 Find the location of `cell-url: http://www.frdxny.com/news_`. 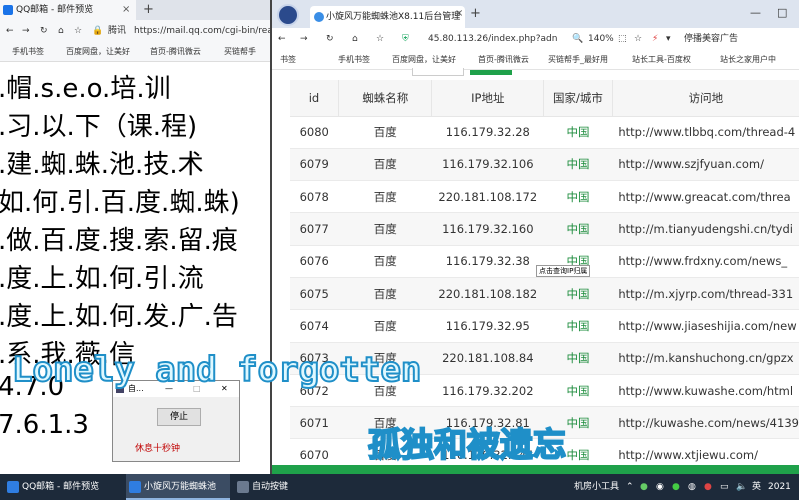

cell-url: http://www.frdxny.com/news_ is located at coordinates (705, 261).